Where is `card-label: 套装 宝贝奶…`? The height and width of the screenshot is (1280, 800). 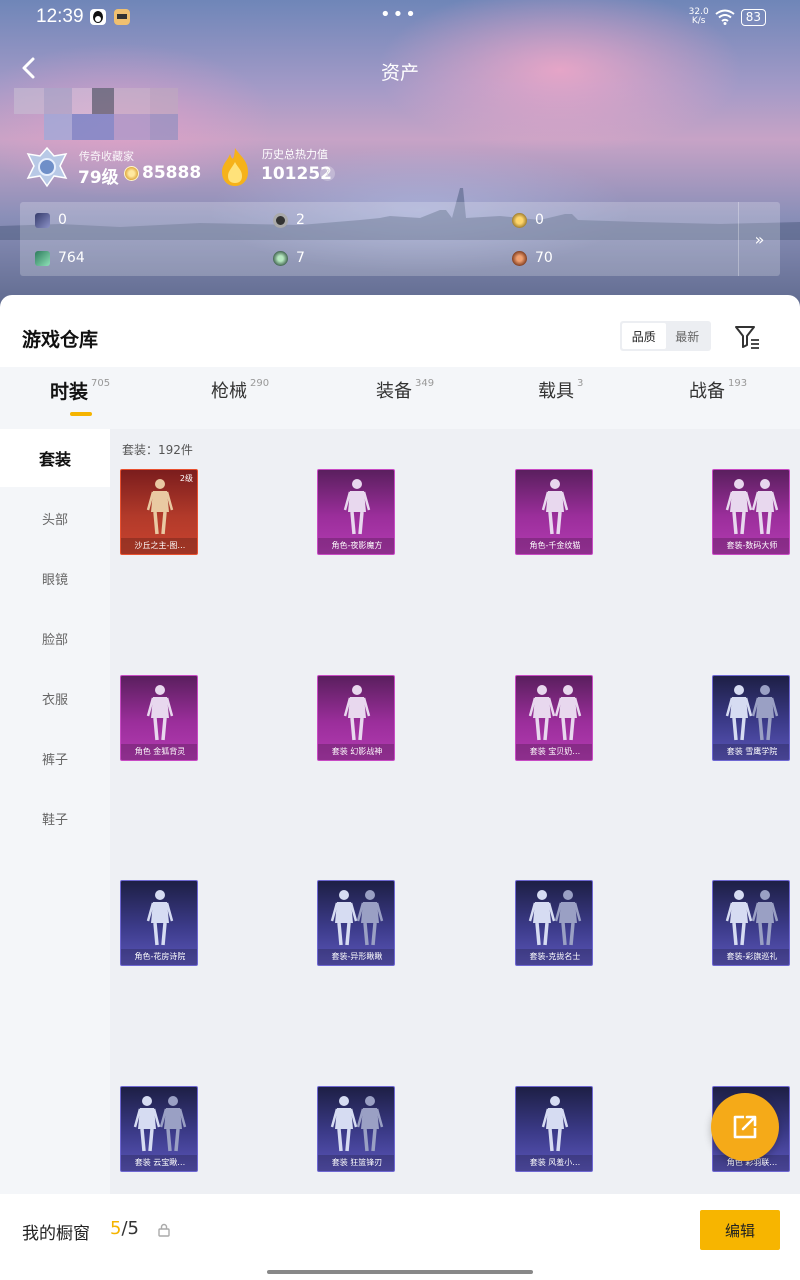
card-label: 套装 宝贝奶… is located at coordinates (554, 752).